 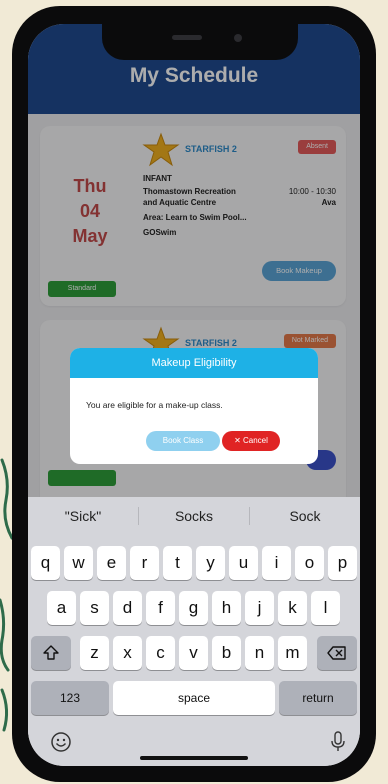 I want to click on microphone-icon, so click(x=338, y=742).